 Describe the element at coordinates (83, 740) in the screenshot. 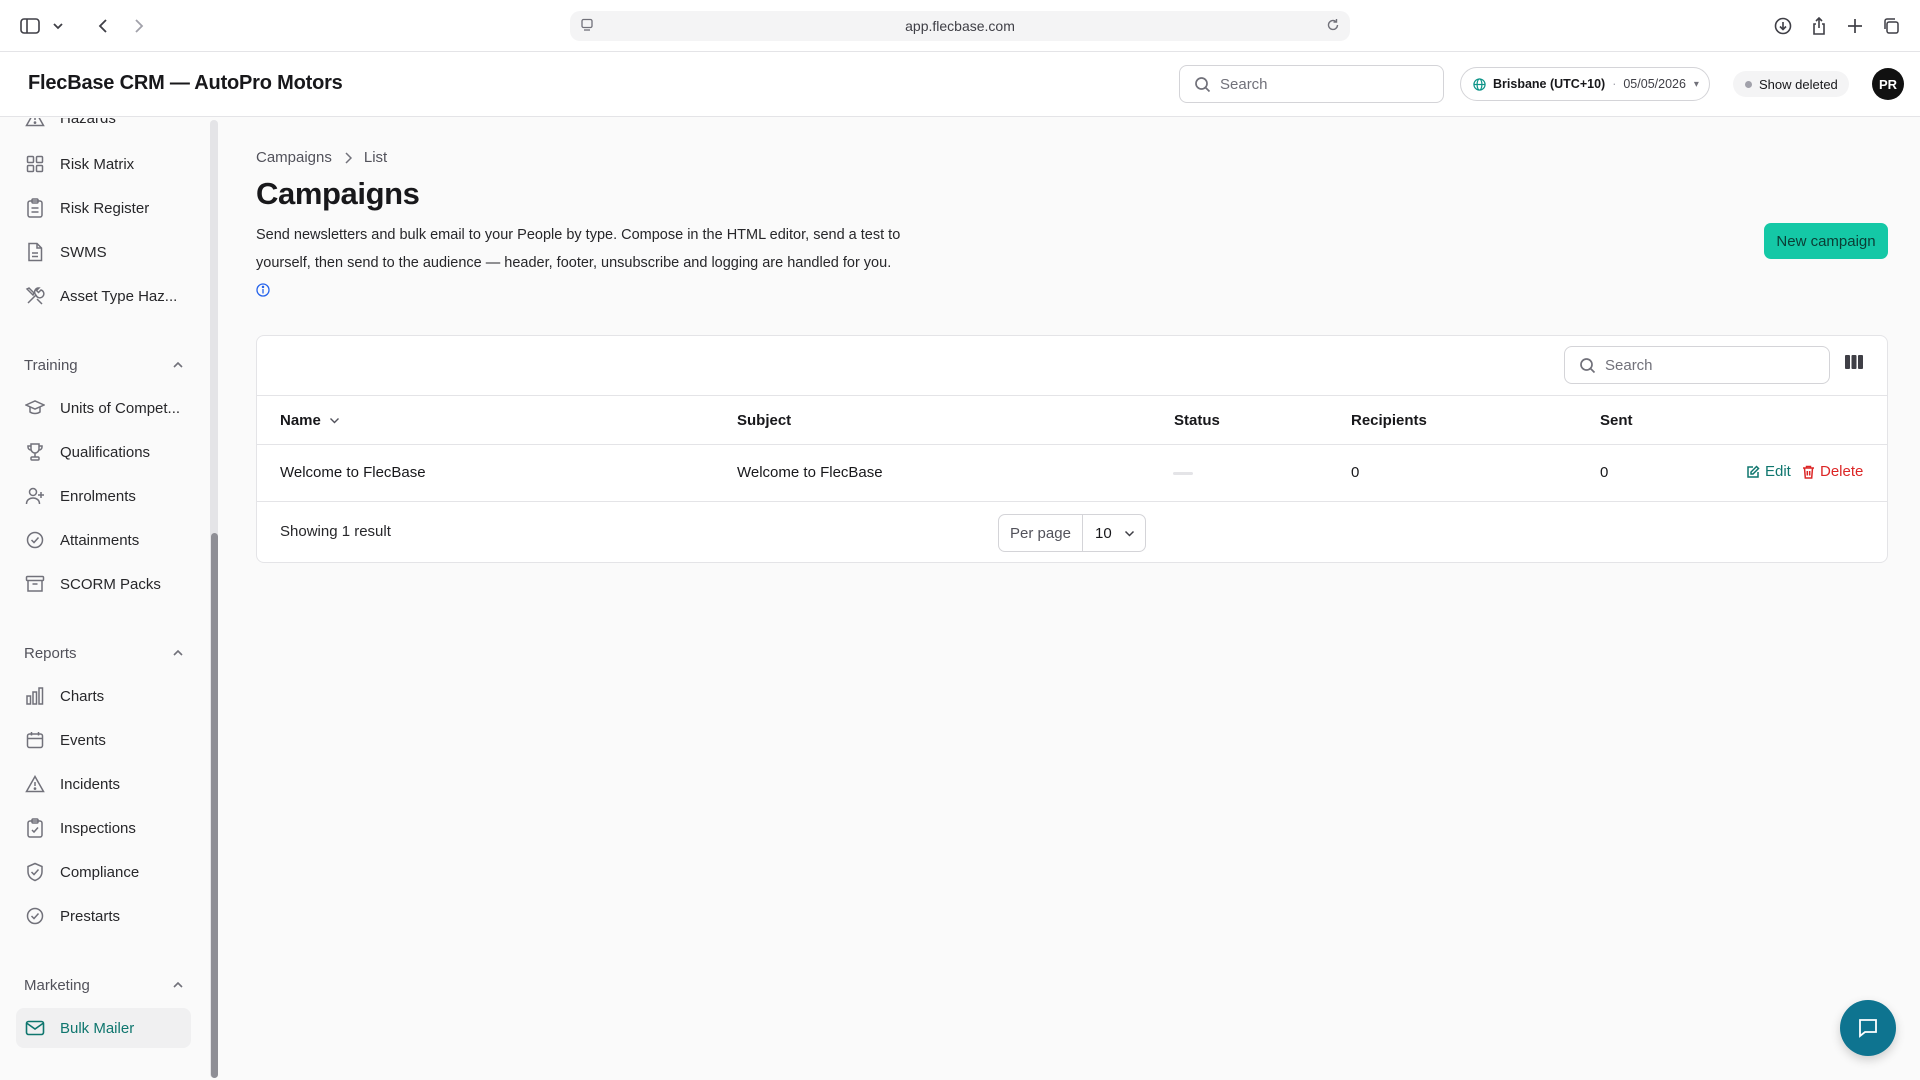

I see `sidebar-item-label: Events` at that location.